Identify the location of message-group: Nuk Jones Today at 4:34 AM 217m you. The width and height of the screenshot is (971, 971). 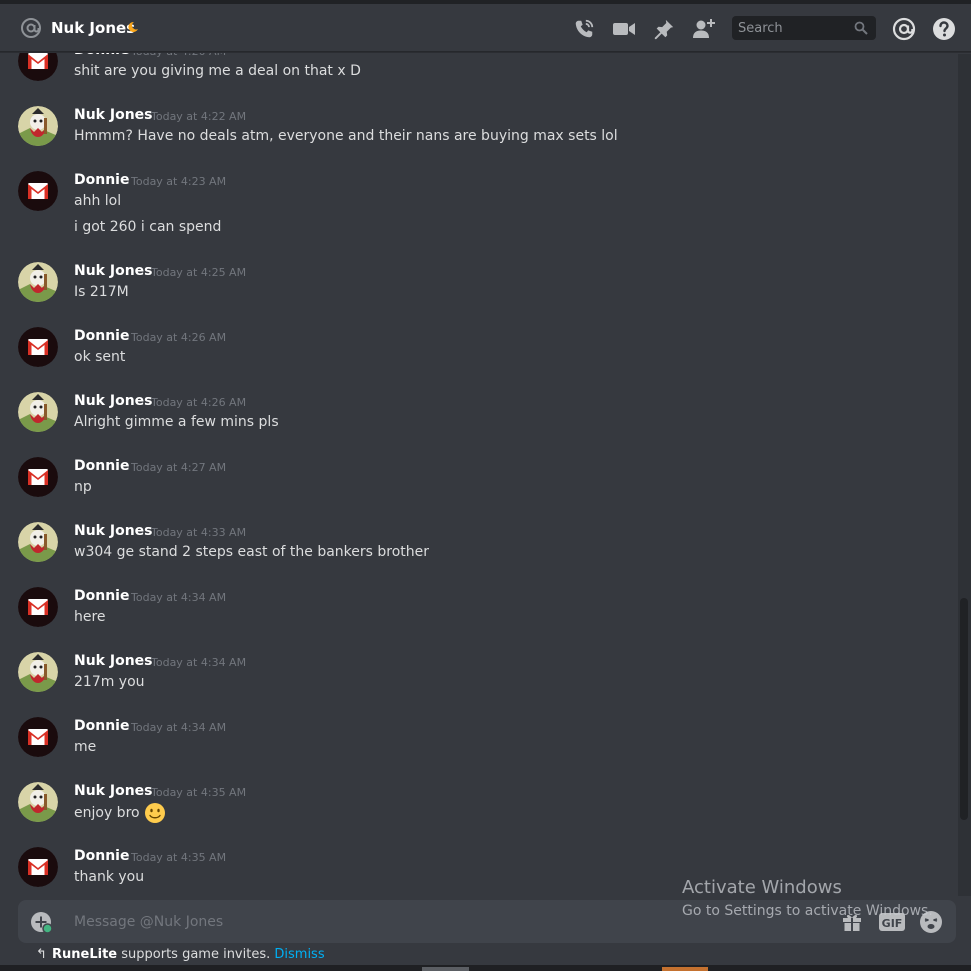
(470, 681).